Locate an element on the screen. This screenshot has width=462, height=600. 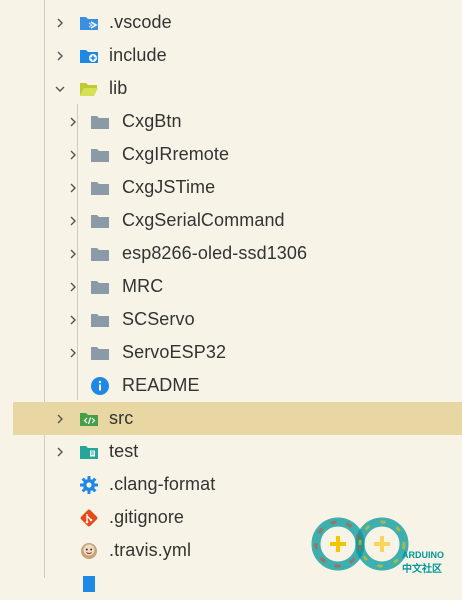
tree-item-label: test is located at coordinates (124, 451).